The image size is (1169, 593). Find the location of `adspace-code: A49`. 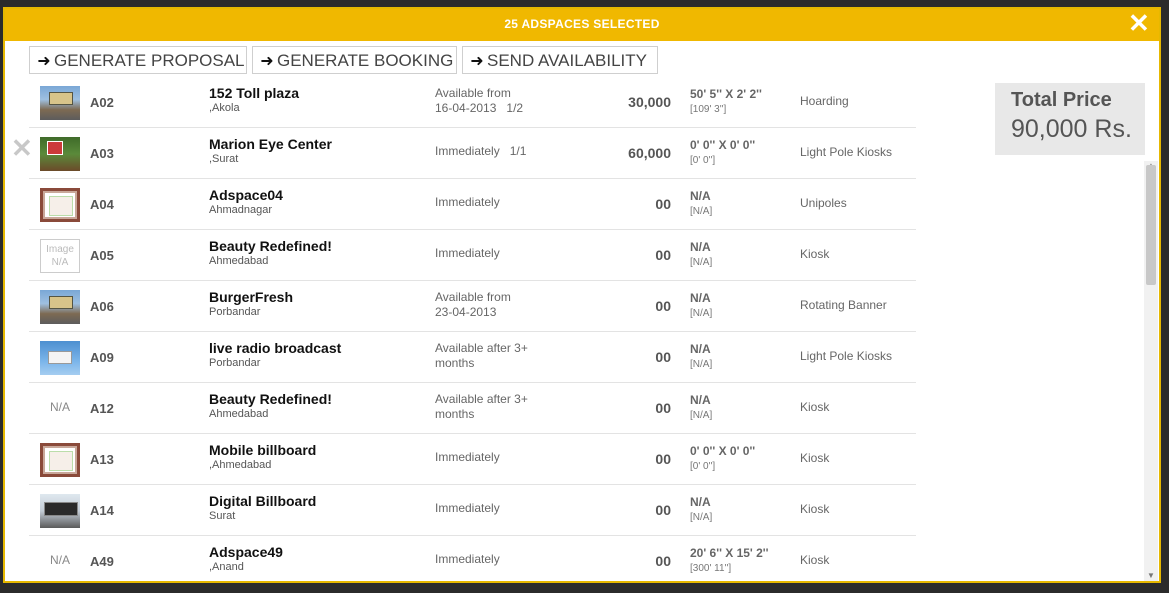

adspace-code: A49 is located at coordinates (102, 561).